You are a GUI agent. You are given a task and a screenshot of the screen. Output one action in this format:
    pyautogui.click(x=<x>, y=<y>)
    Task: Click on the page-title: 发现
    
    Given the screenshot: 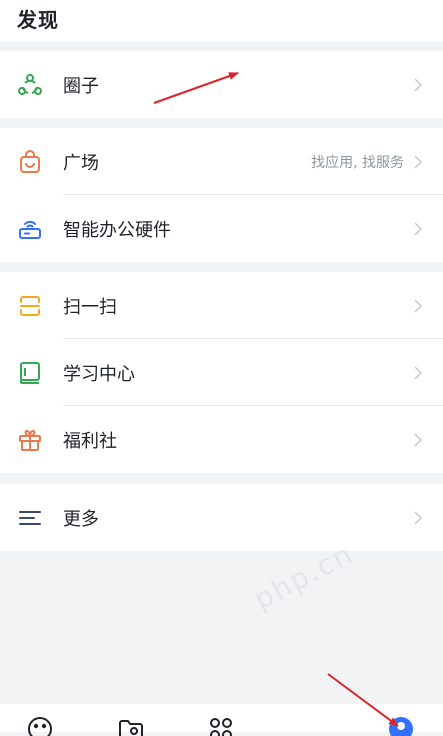 What is the action you would take?
    pyautogui.click(x=38, y=20)
    